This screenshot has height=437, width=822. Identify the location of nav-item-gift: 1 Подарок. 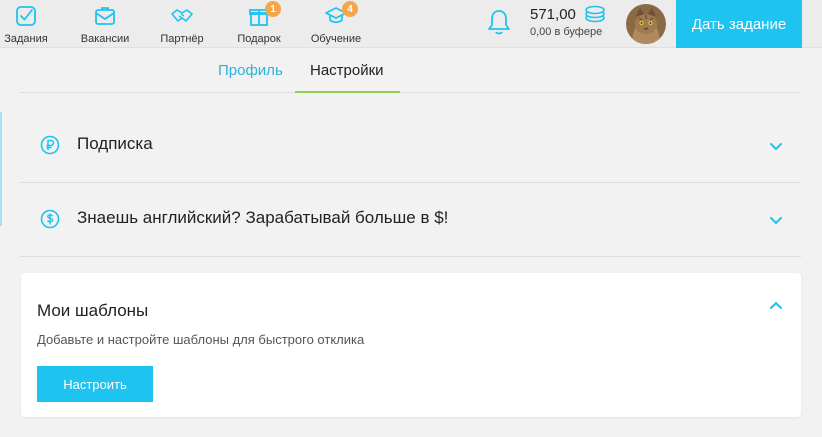
(259, 24).